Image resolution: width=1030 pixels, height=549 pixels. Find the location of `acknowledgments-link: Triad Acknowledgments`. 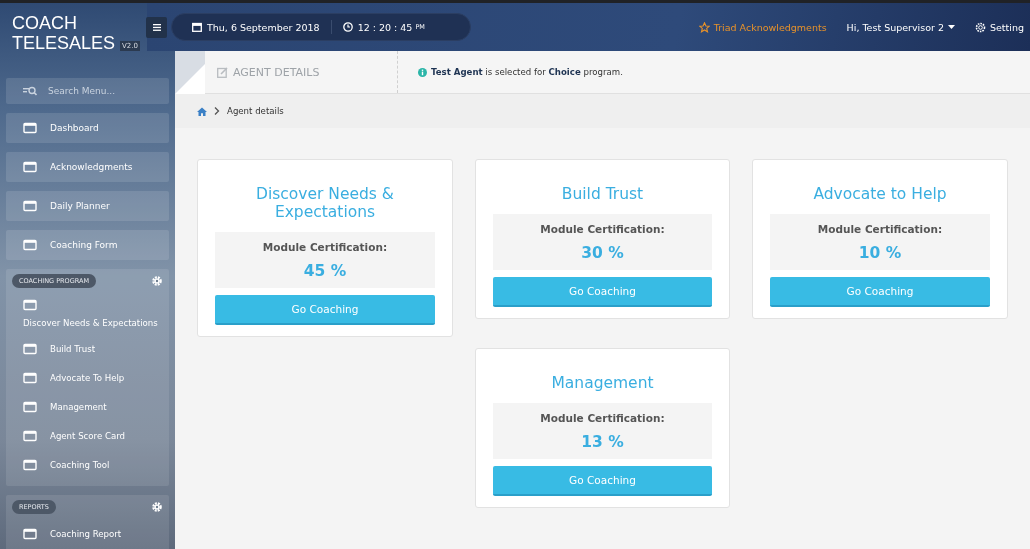

acknowledgments-link: Triad Acknowledgments is located at coordinates (762, 27).